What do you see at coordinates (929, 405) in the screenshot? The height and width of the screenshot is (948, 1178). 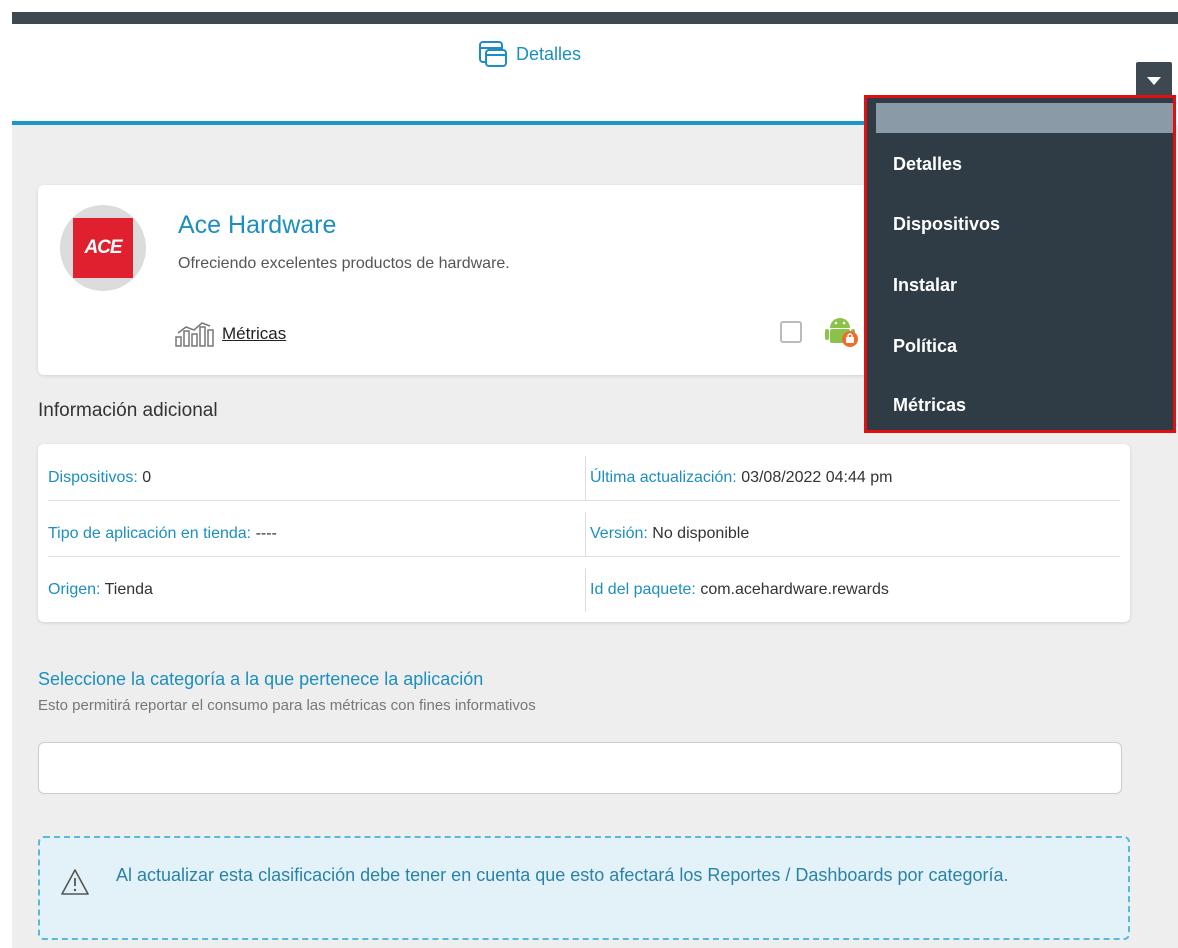 I see `menu-item-metricas: Métricas` at bounding box center [929, 405].